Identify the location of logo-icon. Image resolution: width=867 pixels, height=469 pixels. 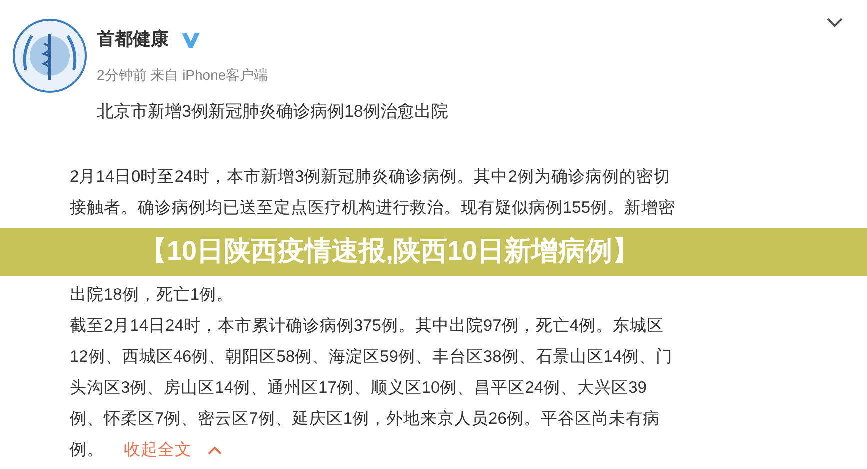
(50, 56).